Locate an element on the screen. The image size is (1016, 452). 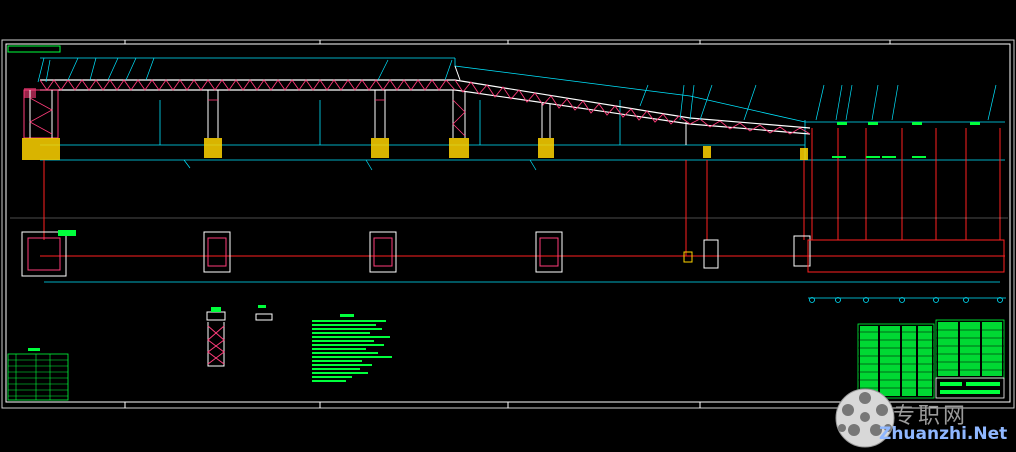
support-tower-detail is located at coordinates (216, 337).